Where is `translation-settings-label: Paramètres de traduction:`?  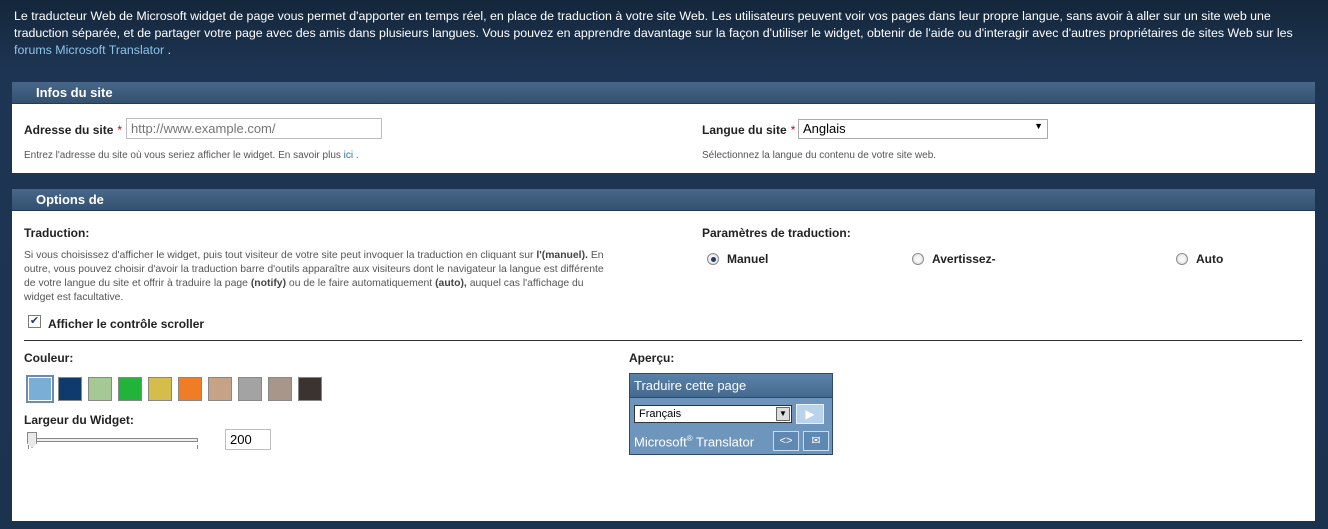 translation-settings-label: Paramètres de traduction: is located at coordinates (776, 233).